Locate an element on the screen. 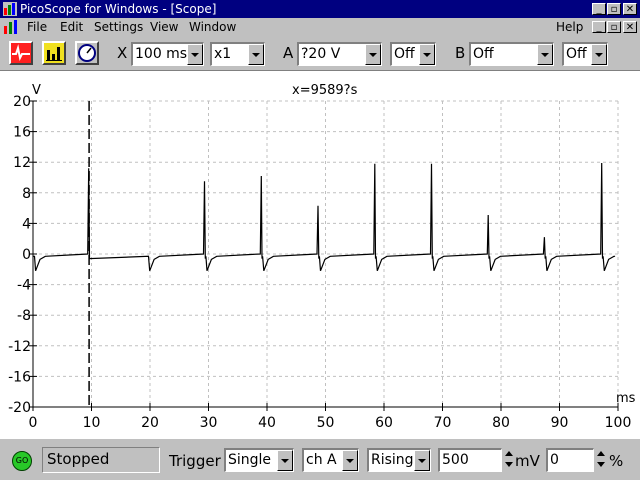 This screenshot has height=480, width=640. meter-gauge-icon is located at coordinates (87, 53).